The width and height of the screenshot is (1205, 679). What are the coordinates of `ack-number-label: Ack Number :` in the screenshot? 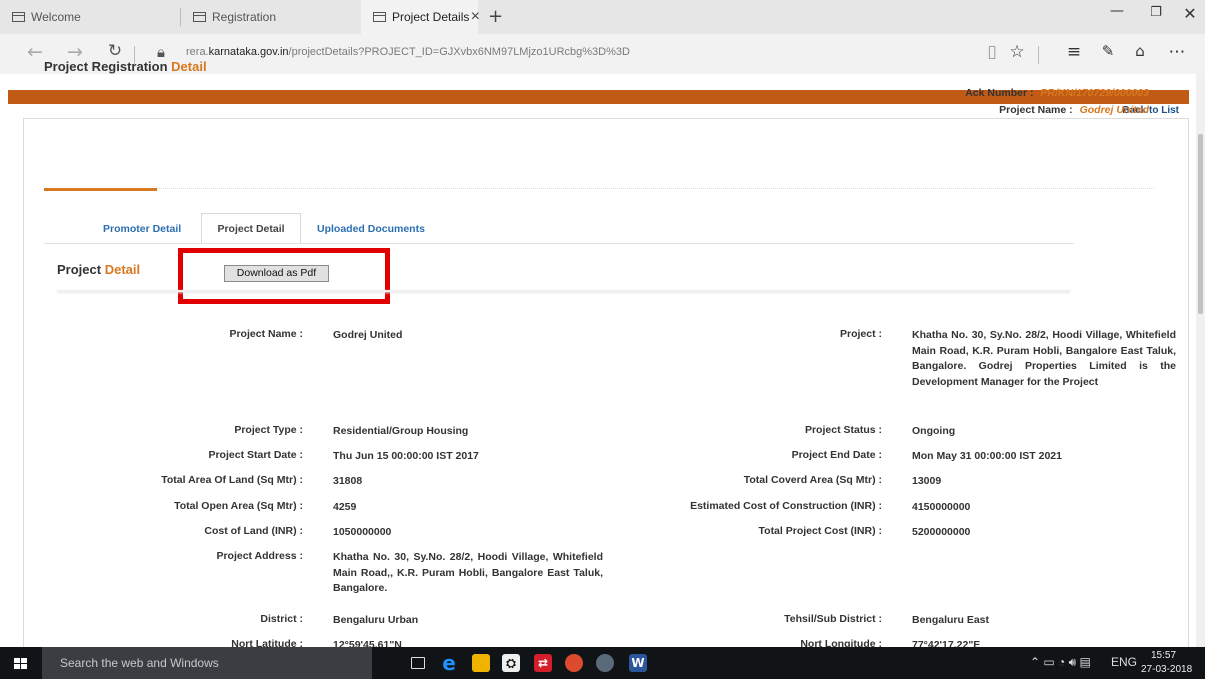 It's located at (999, 93).